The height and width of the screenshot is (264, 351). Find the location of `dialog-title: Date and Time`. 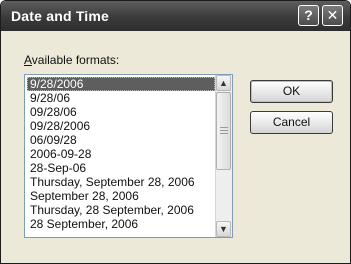

dialog-title: Date and Time is located at coordinates (60, 16).